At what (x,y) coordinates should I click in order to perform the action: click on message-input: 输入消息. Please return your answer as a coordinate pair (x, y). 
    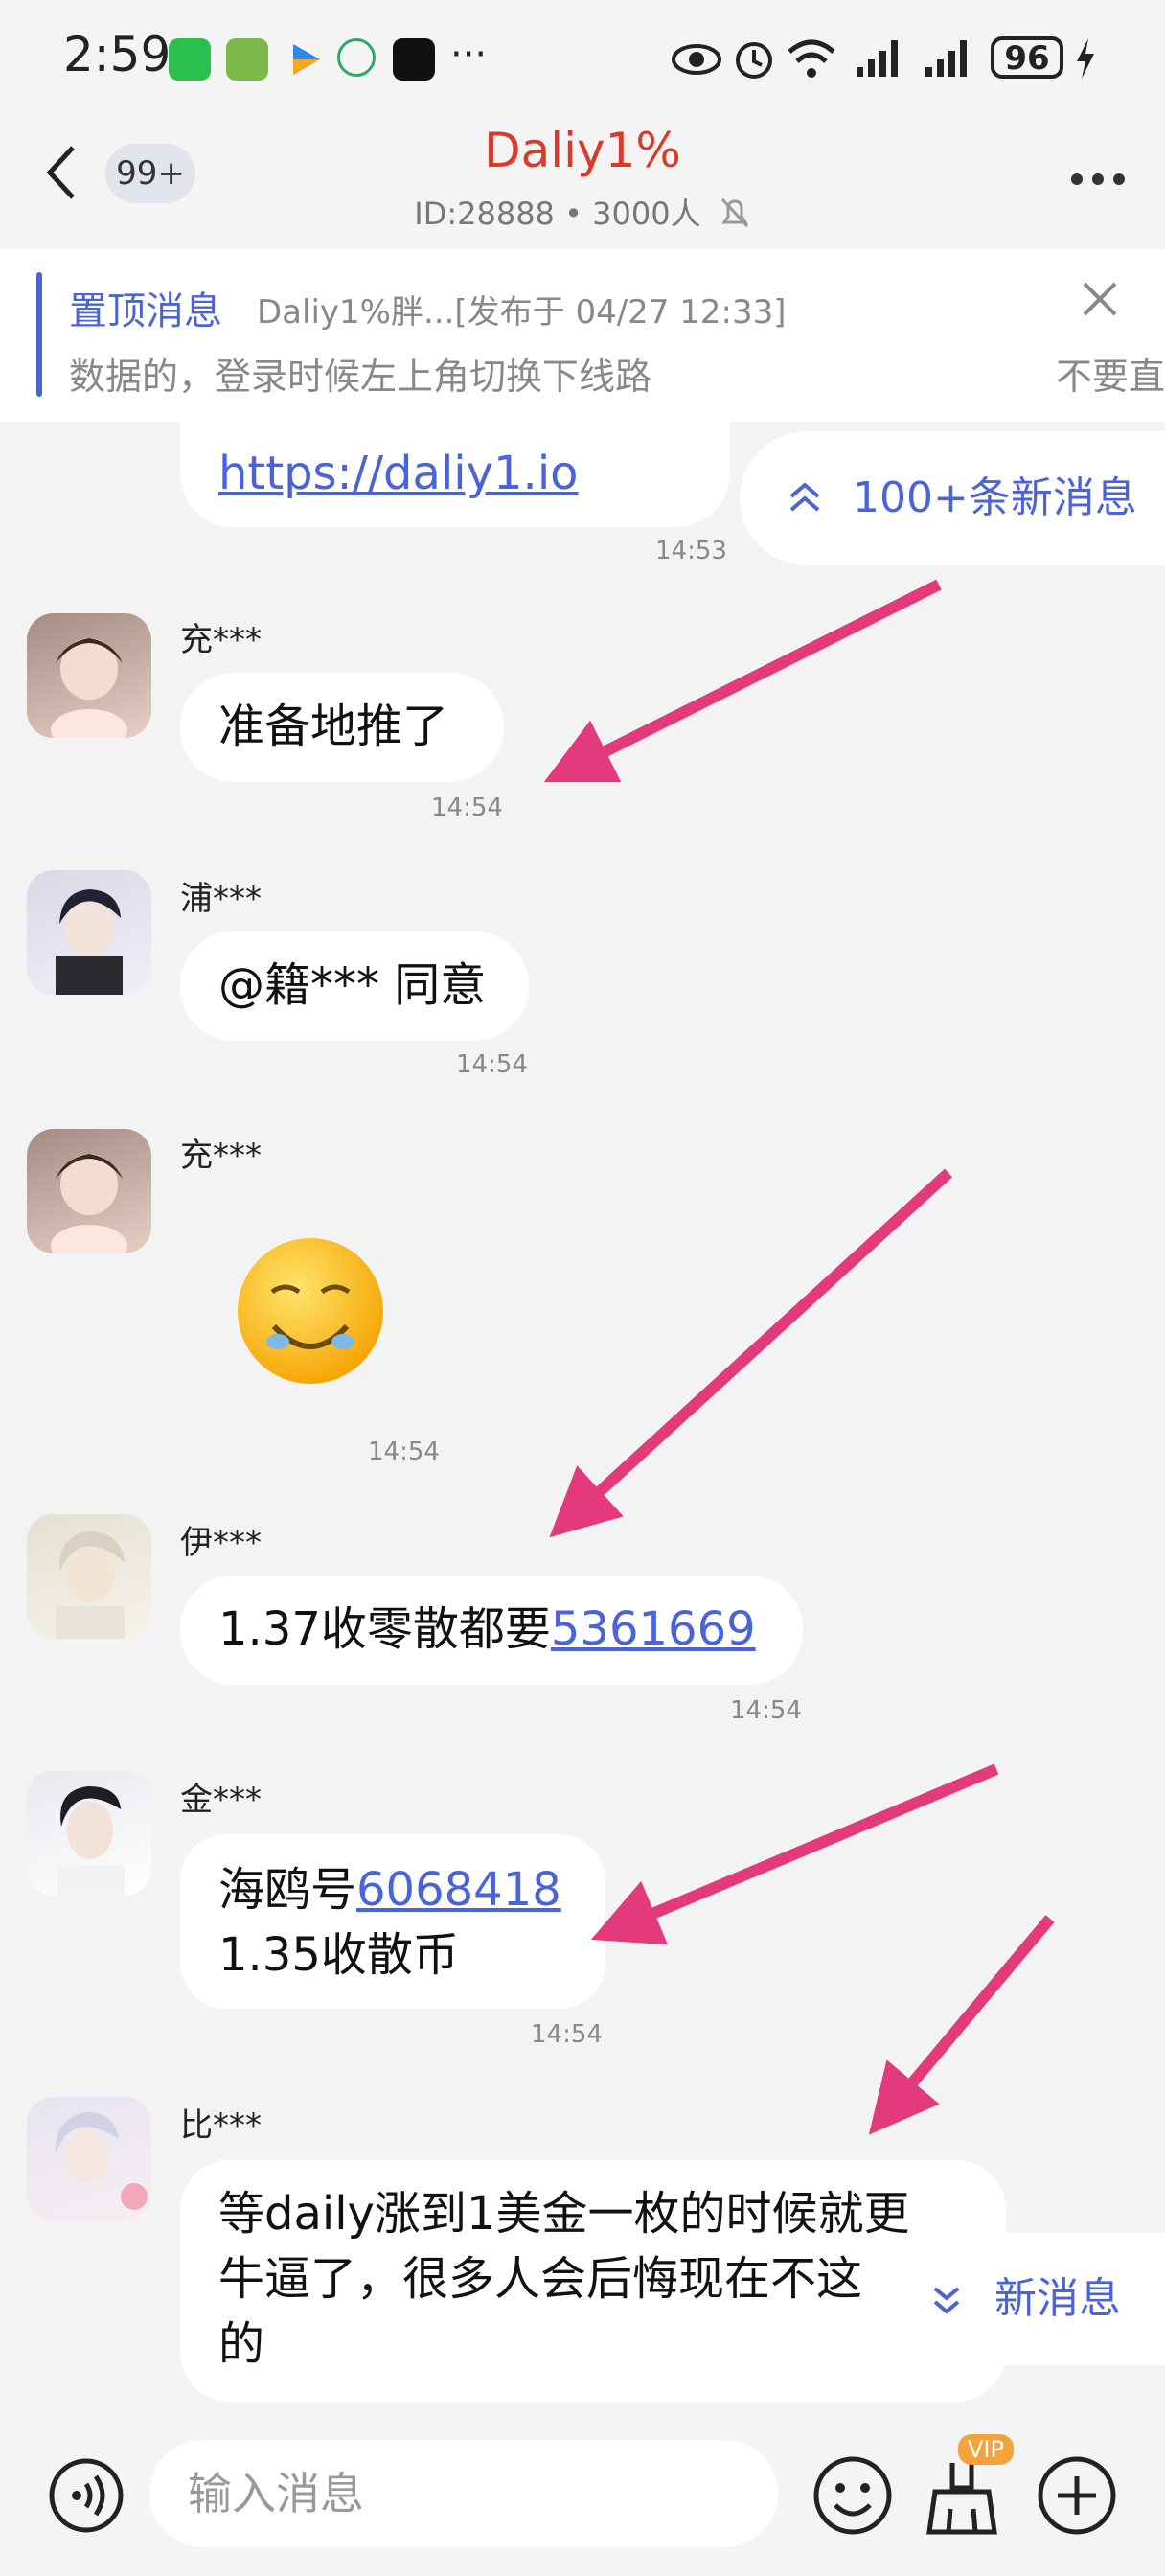
    Looking at the image, I should click on (464, 2493).